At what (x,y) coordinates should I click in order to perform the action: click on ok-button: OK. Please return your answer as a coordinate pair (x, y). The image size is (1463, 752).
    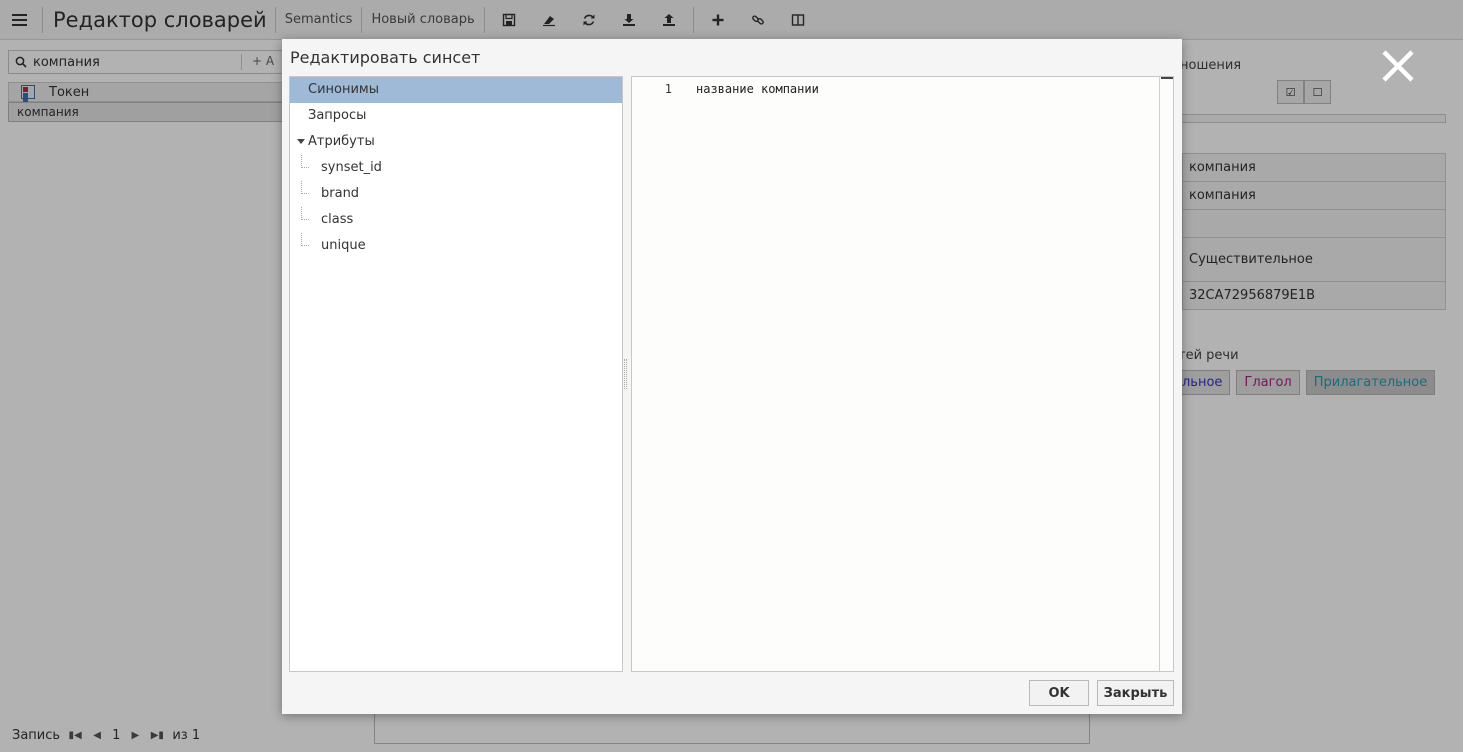
    Looking at the image, I should click on (1059, 693).